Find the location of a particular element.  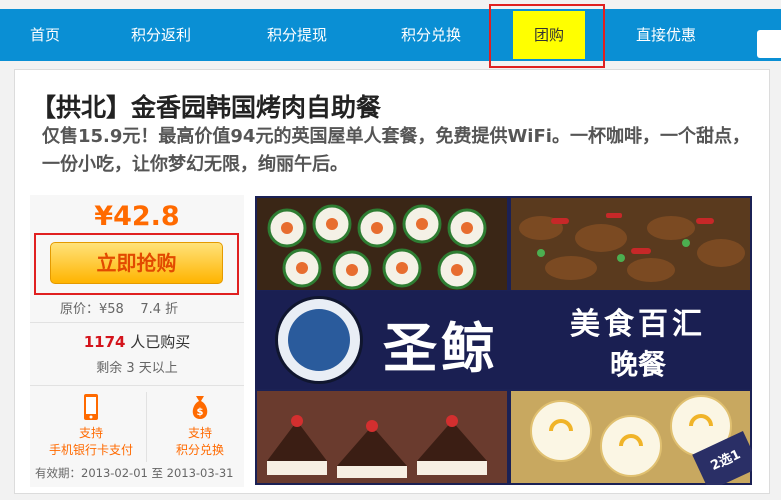

meat-dish-photo is located at coordinates (630, 244).